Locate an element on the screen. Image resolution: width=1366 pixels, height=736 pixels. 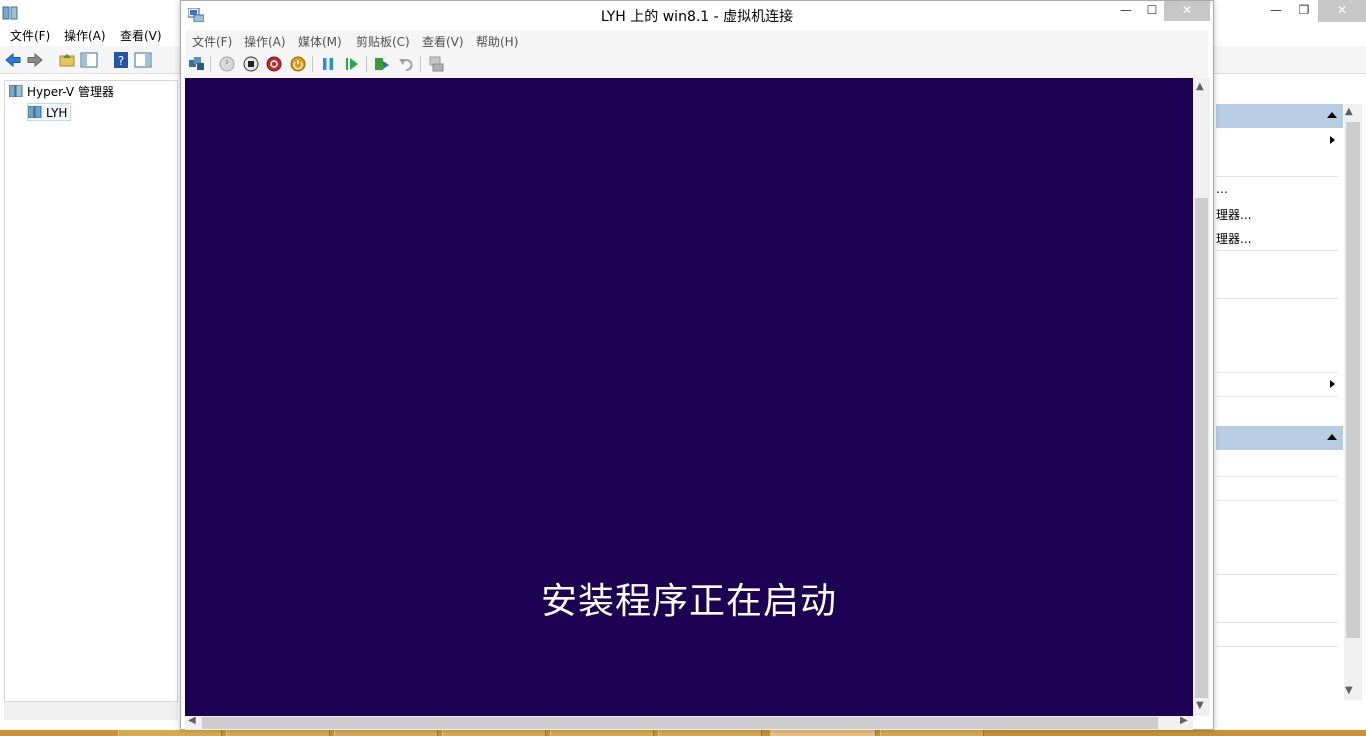
server-icon is located at coordinates (35, 112).